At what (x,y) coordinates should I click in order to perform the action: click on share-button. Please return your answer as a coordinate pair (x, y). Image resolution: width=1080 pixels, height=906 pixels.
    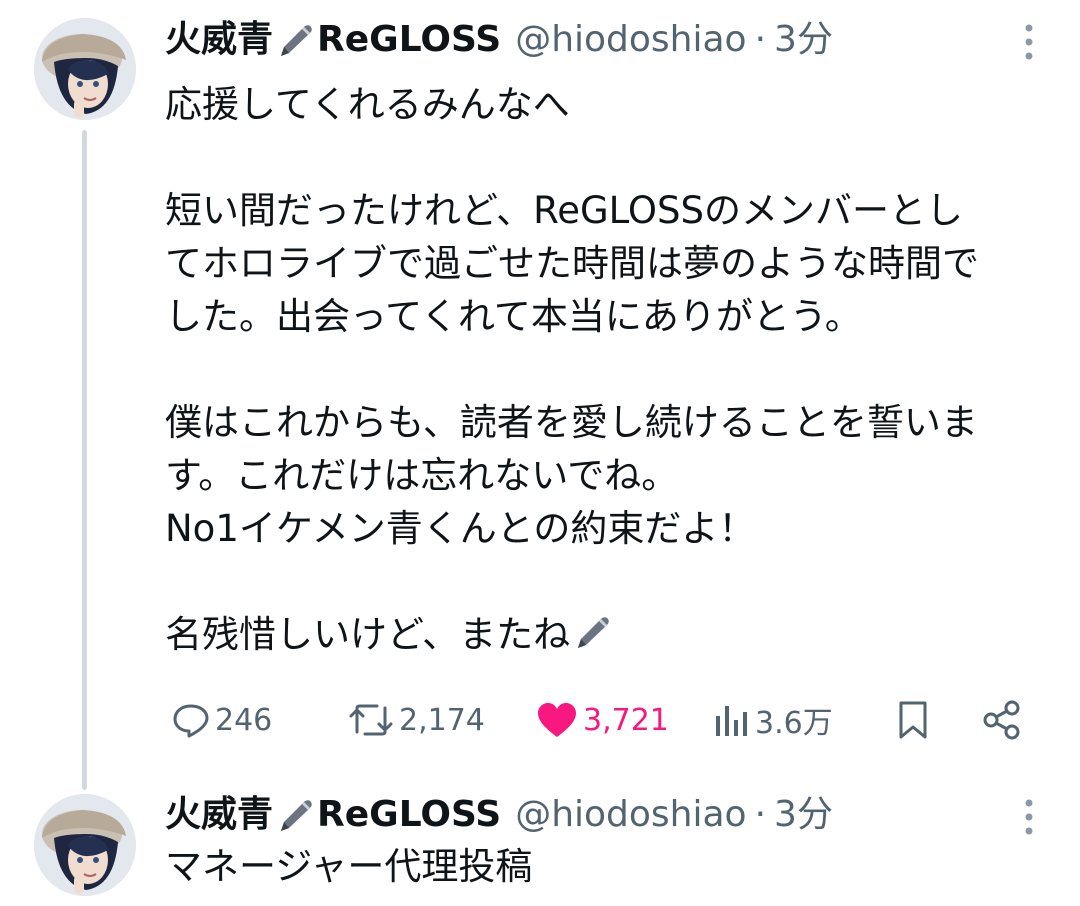
    Looking at the image, I should click on (1002, 720).